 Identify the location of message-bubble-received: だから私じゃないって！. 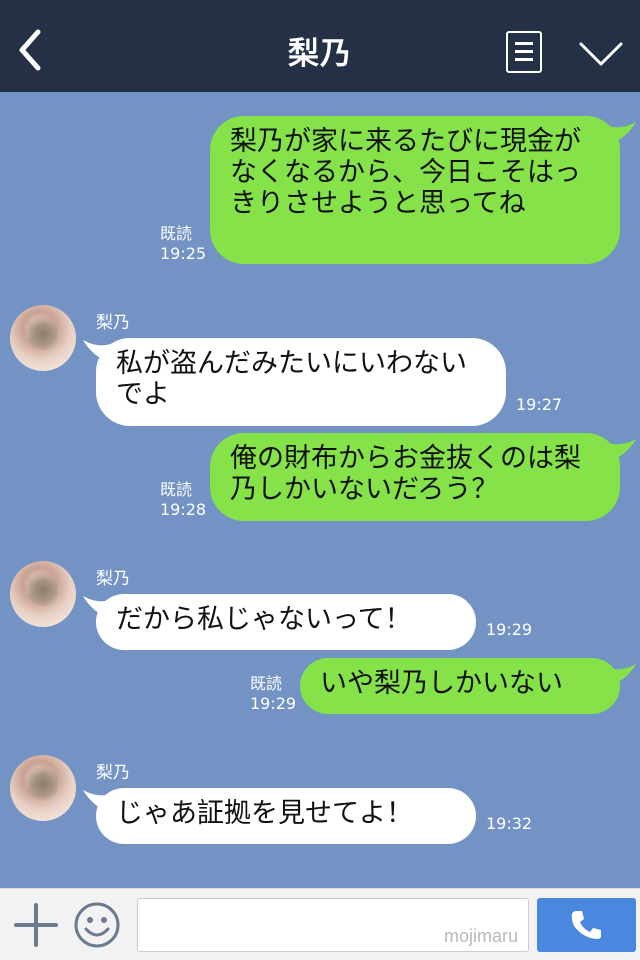
(286, 622).